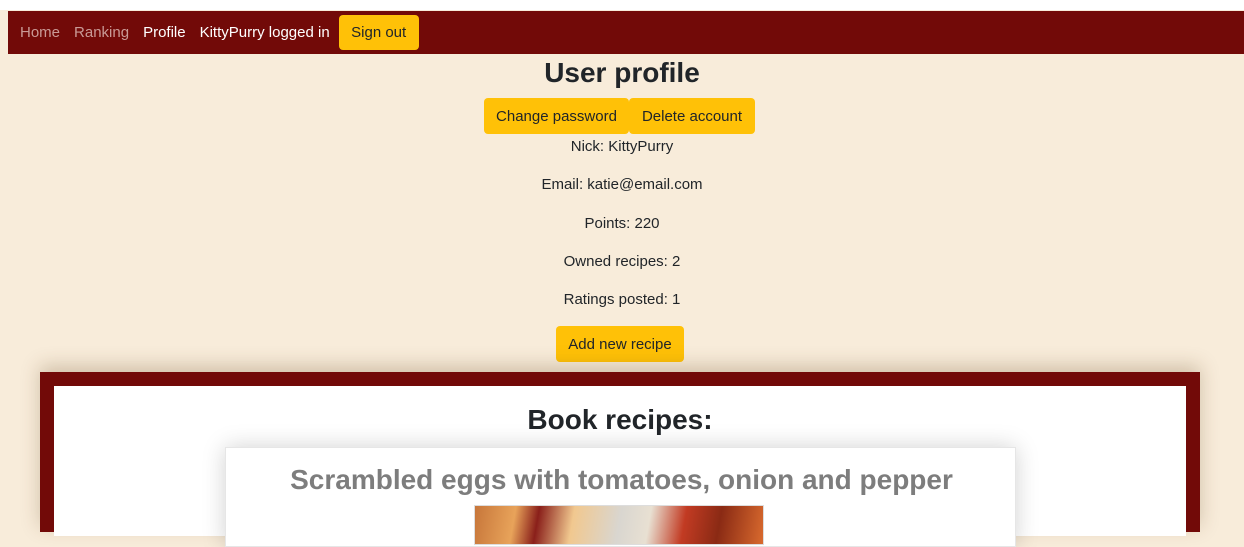 The width and height of the screenshot is (1244, 547). I want to click on account-actions: Change password Delete account, so click(619, 116).